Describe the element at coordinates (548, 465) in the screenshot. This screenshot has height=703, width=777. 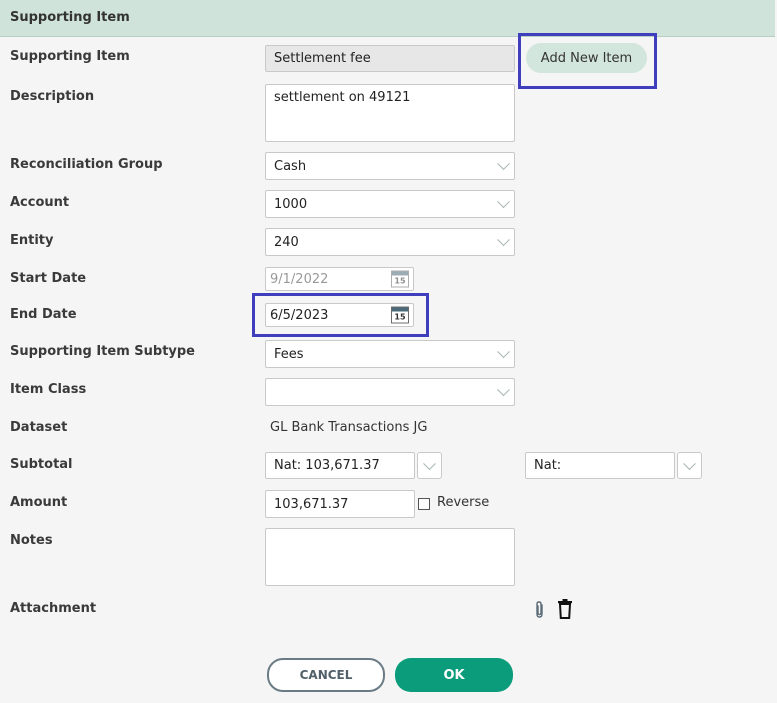
I see `subtotal-right-value: Nat:` at that location.